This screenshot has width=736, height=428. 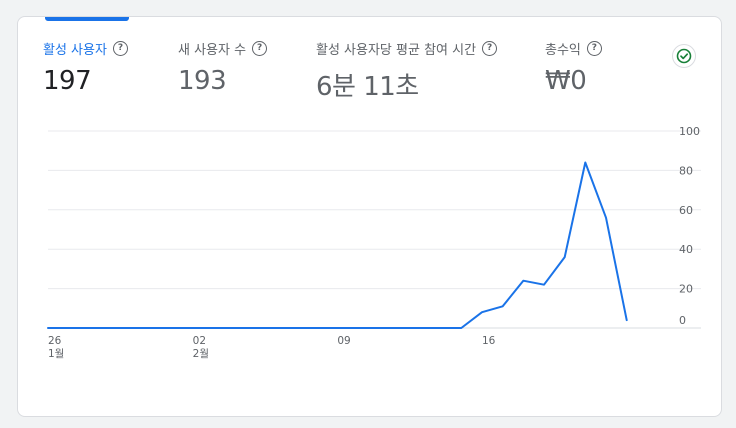 I want to click on y-tick-label: 100, so click(x=689, y=131).